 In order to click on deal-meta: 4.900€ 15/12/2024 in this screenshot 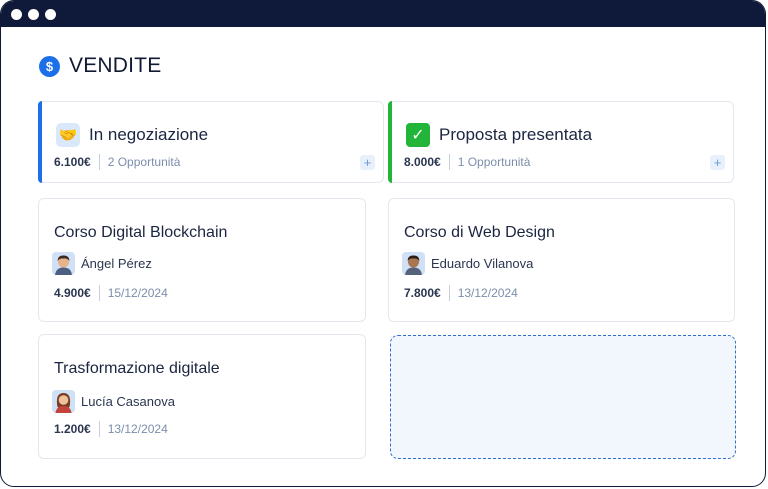, I will do `click(111, 293)`.